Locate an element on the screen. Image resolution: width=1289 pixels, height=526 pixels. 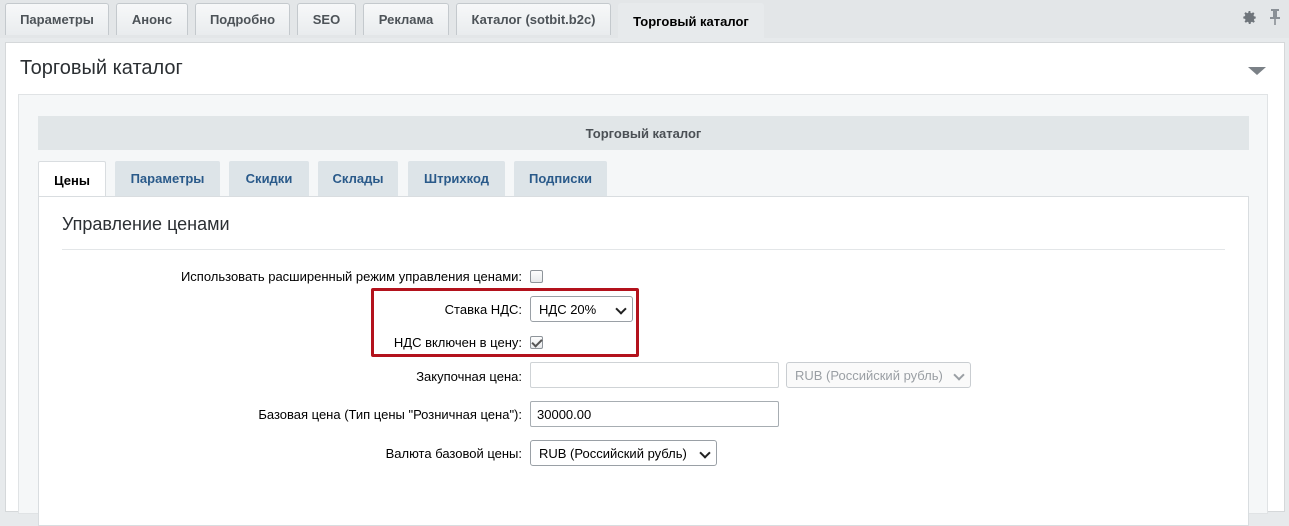
section-title: Торговый каталог is located at coordinates (101, 68).